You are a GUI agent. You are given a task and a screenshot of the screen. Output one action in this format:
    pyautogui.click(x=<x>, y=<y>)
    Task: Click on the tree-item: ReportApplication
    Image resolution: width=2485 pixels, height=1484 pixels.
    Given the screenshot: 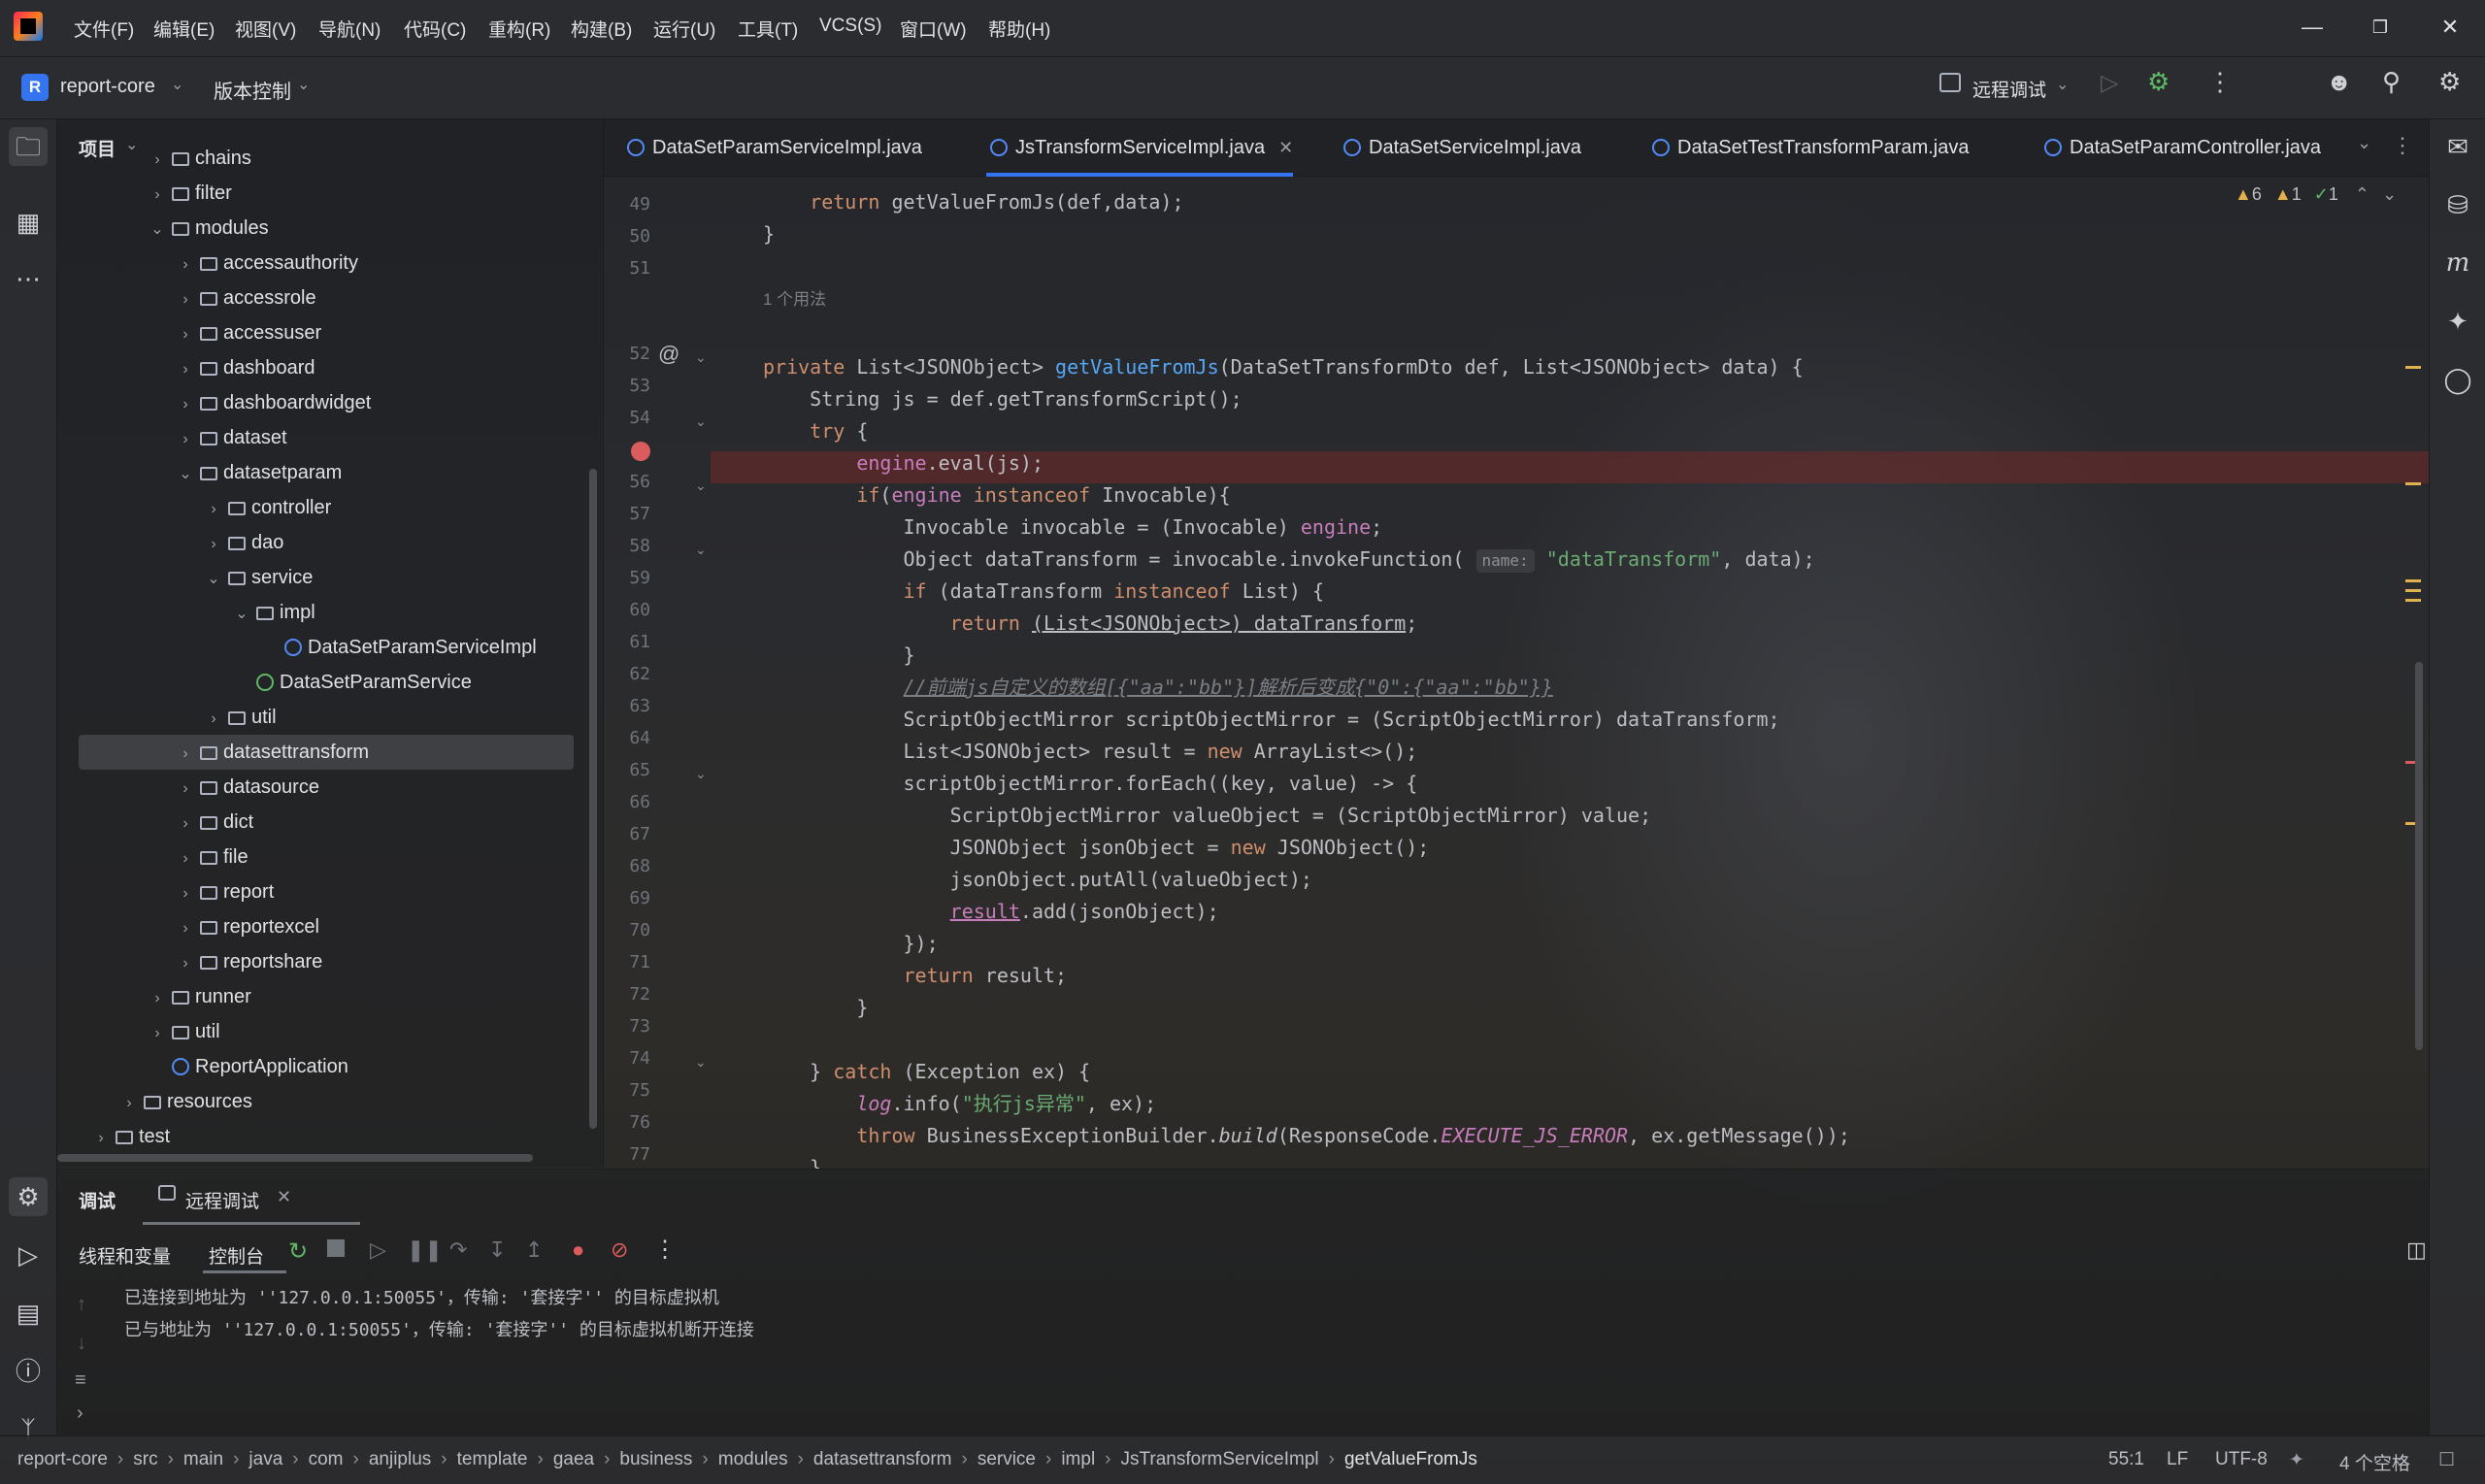 What is the action you would take?
    pyautogui.click(x=329, y=1066)
    